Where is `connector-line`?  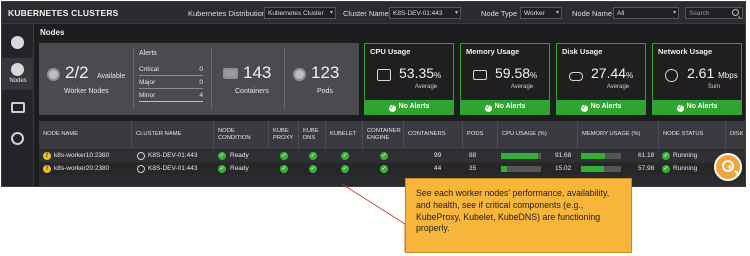
connector-line is located at coordinates (373, 217).